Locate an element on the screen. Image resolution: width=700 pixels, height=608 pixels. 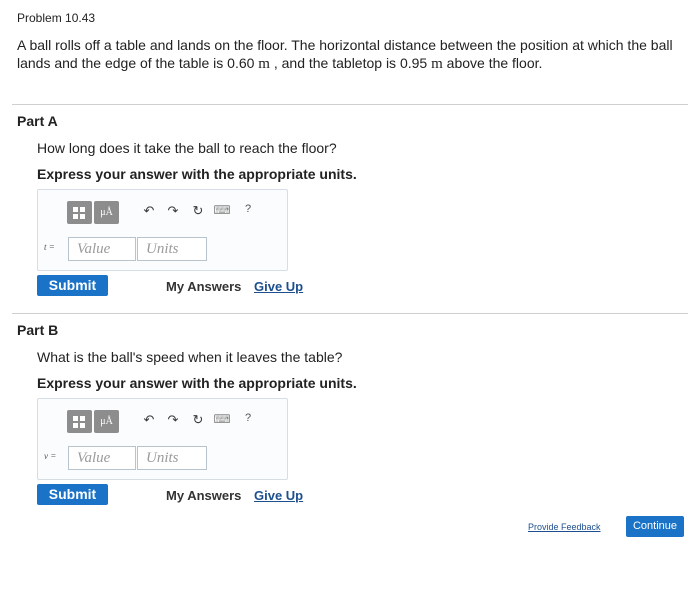
part-a-submit-button: Submit is located at coordinates (72, 285).